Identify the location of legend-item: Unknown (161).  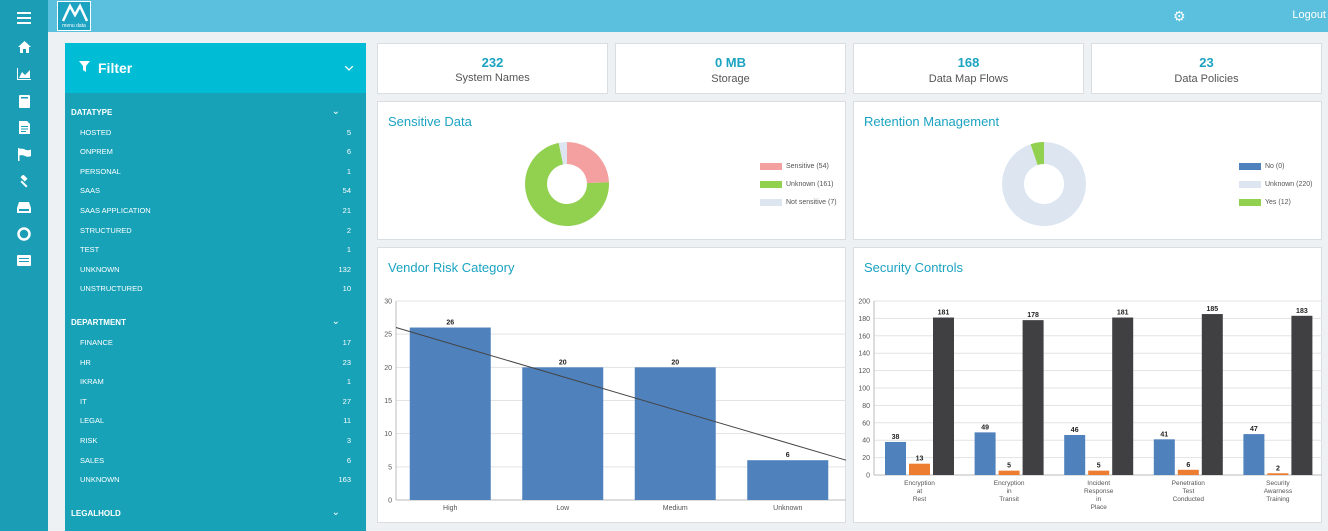
(798, 184).